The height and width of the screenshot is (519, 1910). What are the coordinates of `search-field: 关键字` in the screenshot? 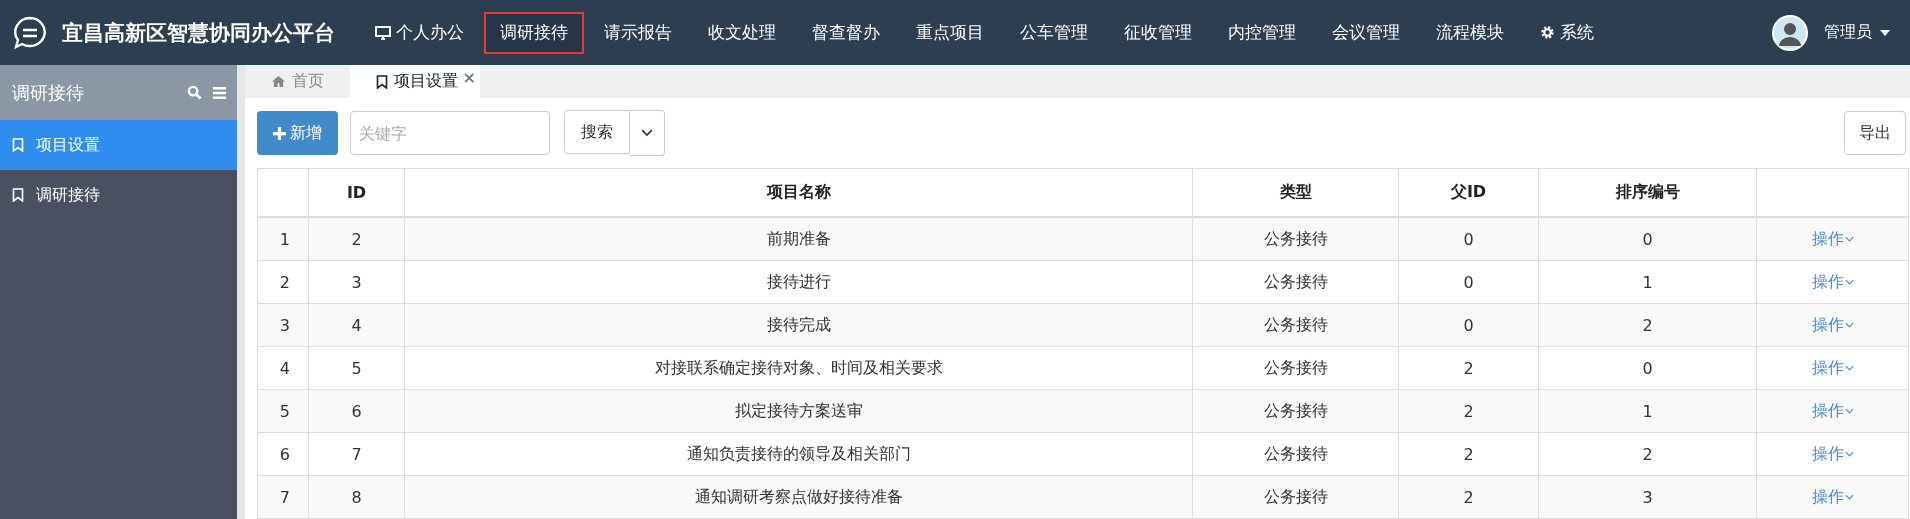 It's located at (450, 133).